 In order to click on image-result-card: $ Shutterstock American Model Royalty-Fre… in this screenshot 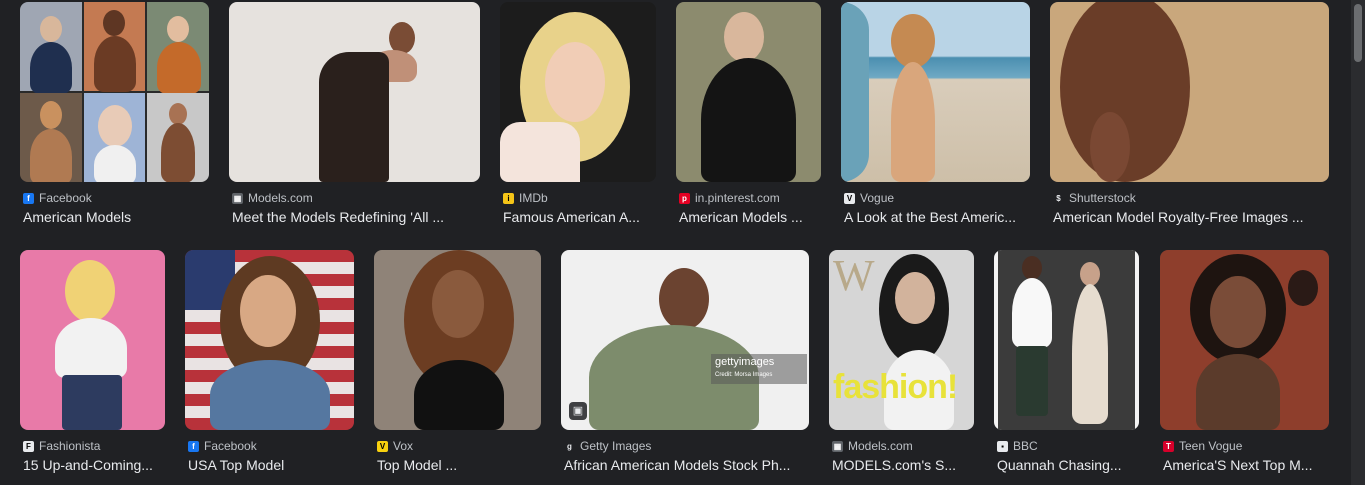, I will do `click(1189, 117)`.